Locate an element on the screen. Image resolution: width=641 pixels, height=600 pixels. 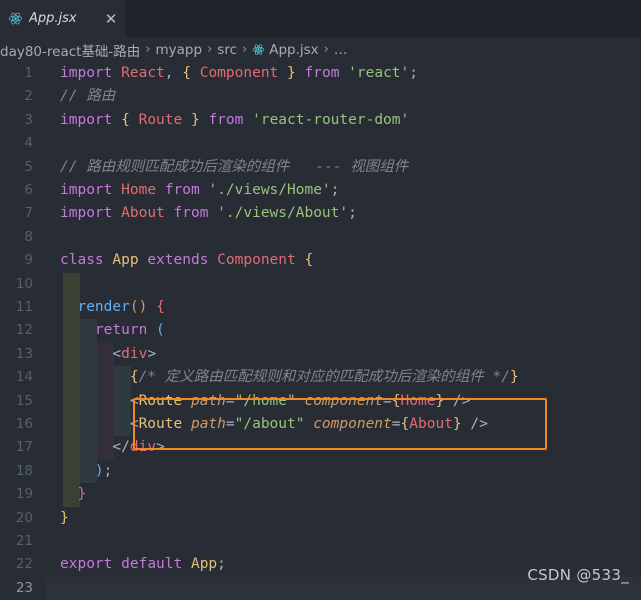
code-line: 8 is located at coordinates (320, 237).